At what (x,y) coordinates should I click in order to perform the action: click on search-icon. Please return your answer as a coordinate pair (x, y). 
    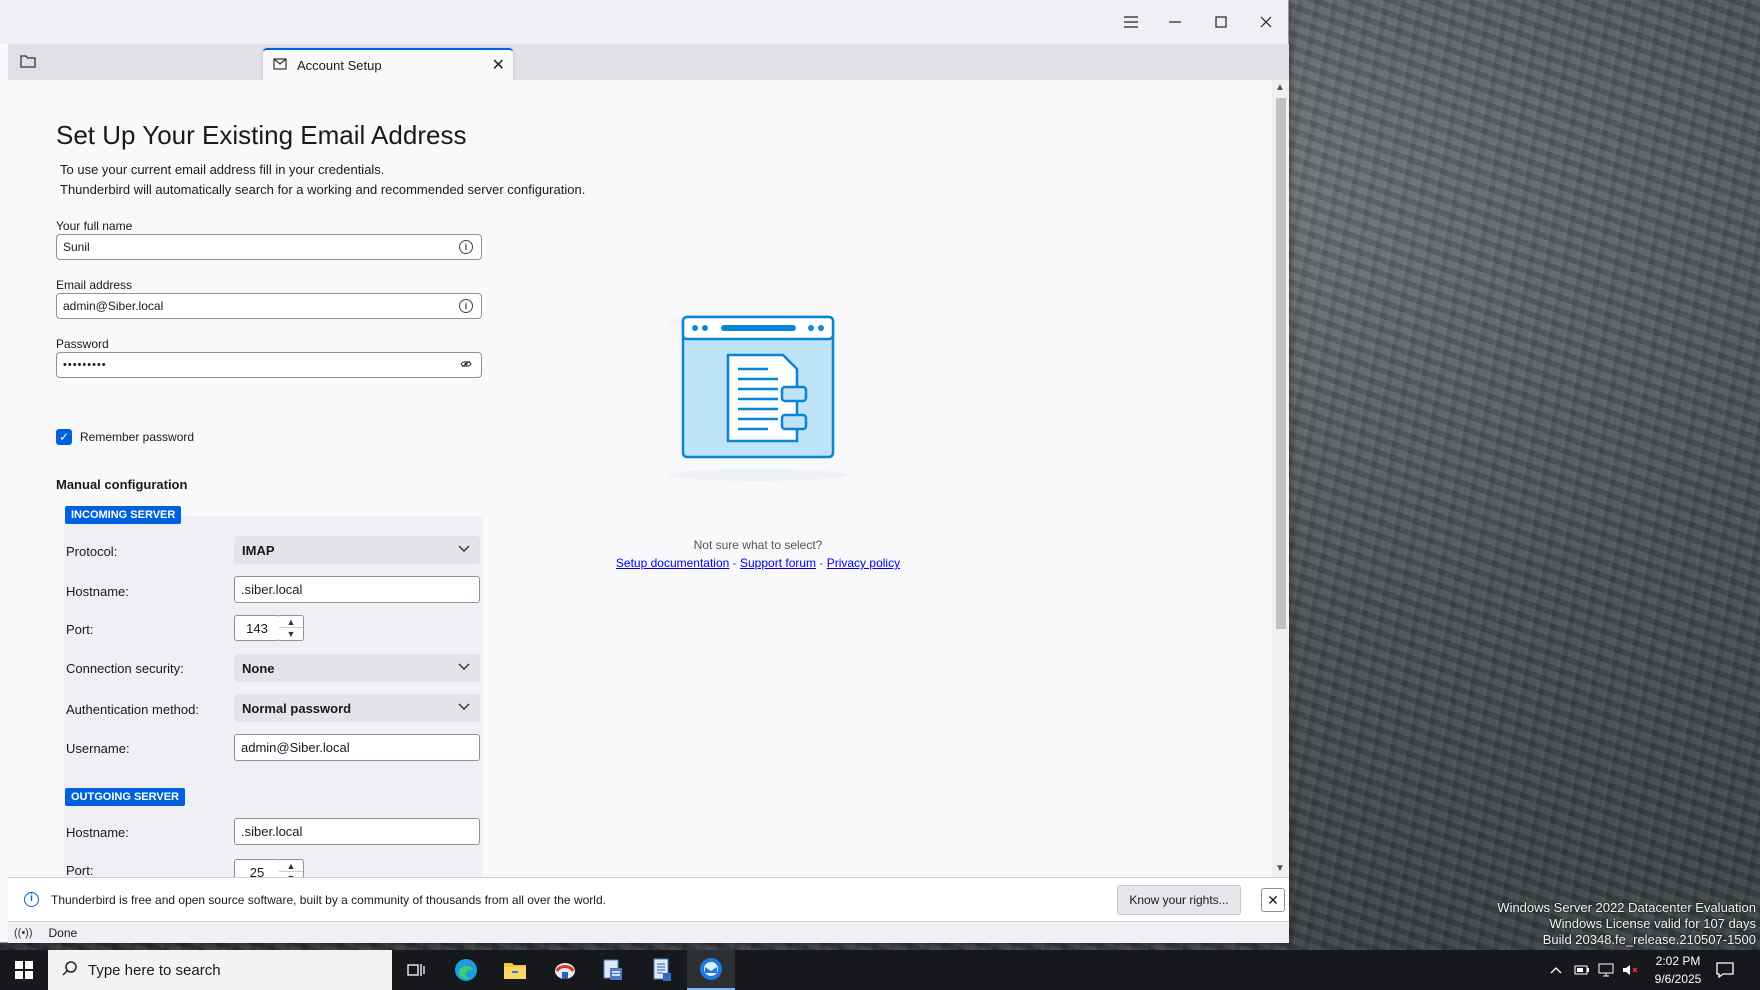
    Looking at the image, I should click on (70, 970).